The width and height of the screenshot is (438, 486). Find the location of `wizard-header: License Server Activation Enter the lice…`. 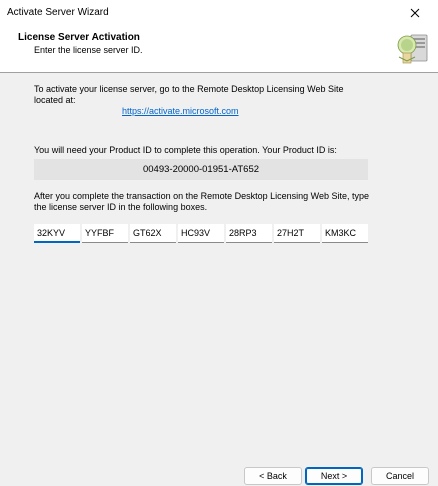

wizard-header: License Server Activation Enter the lice… is located at coordinates (219, 49).